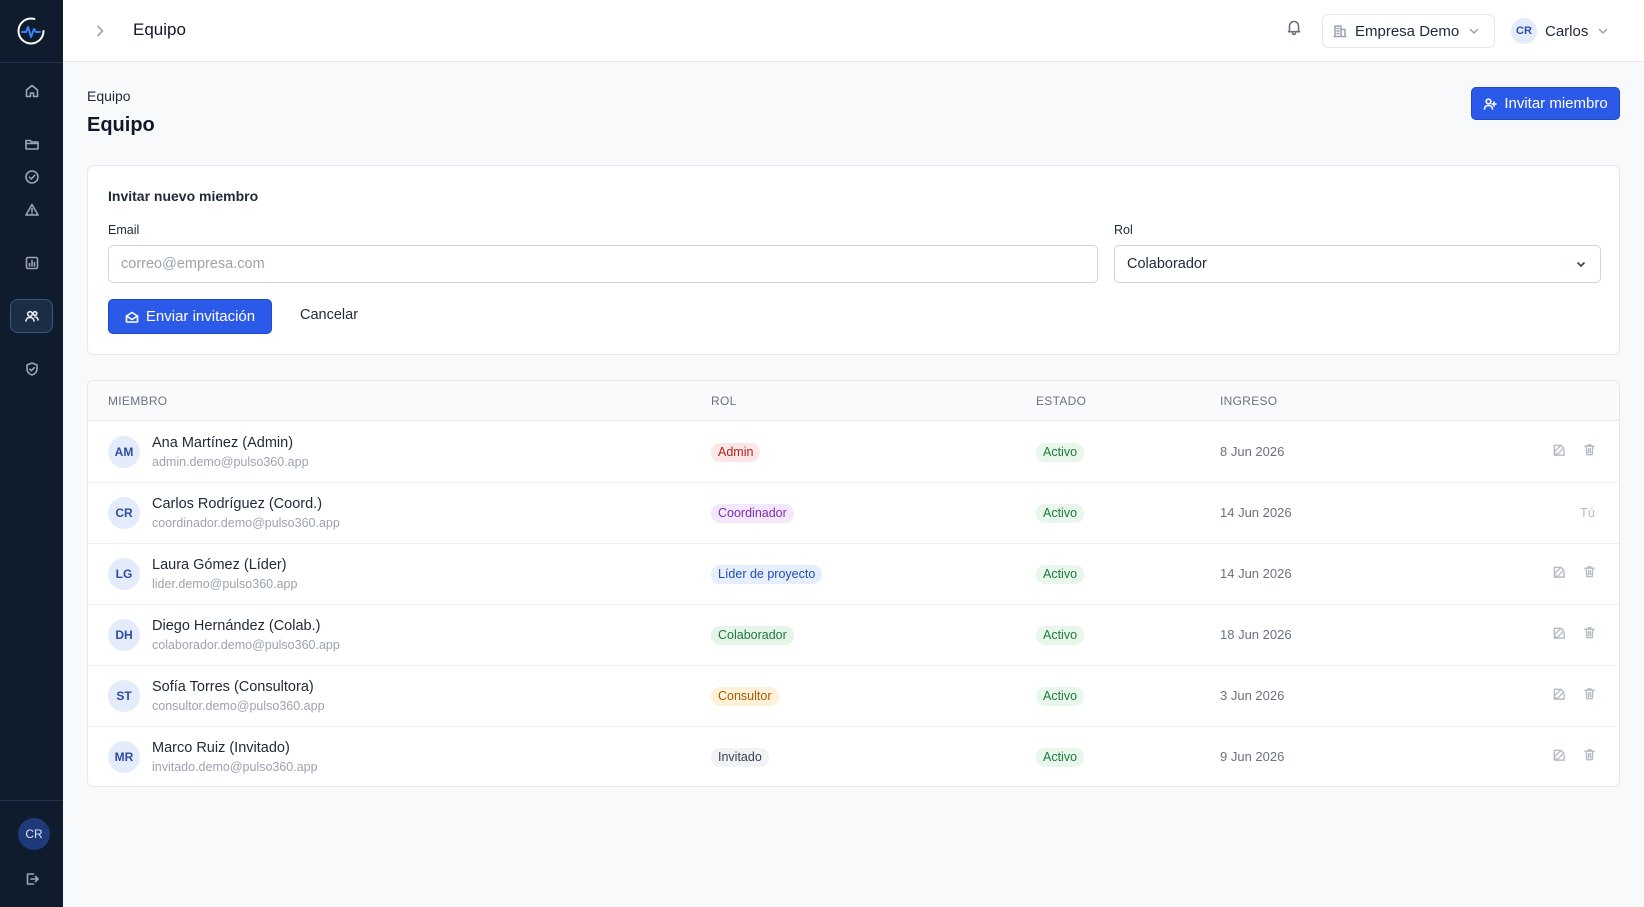 This screenshot has height=907, width=1644. Describe the element at coordinates (724, 401) in the screenshot. I see `column-header-role: ROL` at that location.